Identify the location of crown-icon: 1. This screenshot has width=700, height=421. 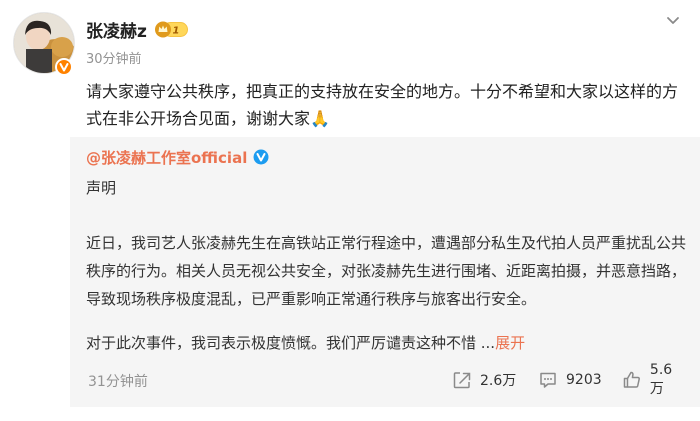
(171, 29).